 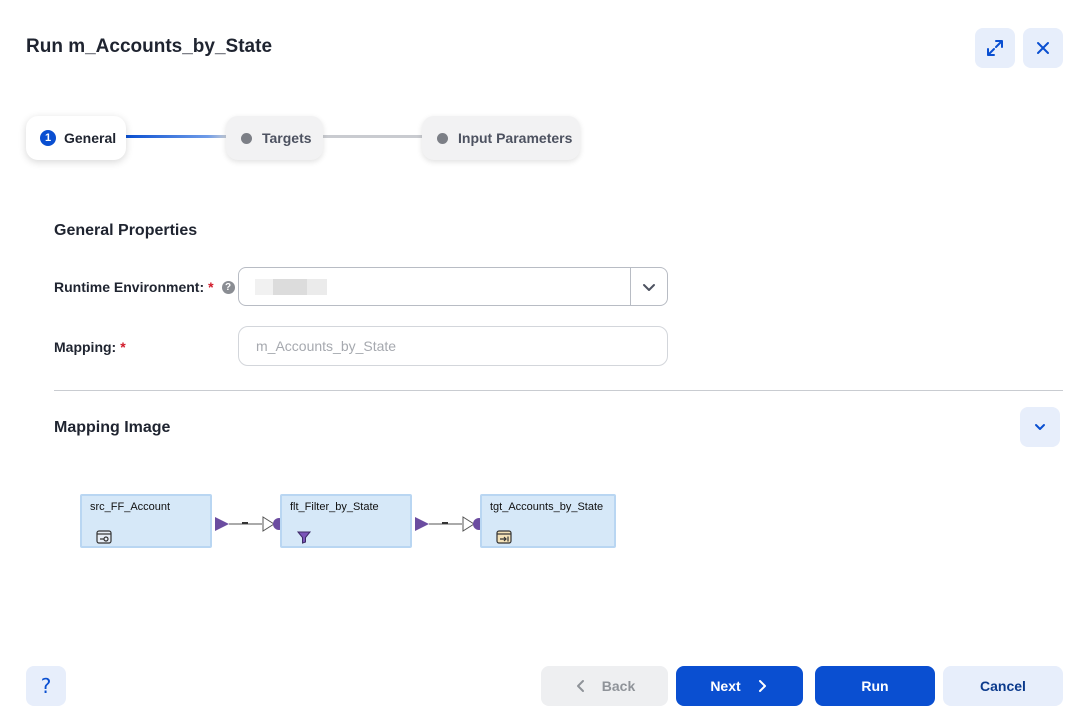 I want to click on cancel-button: Cancel, so click(x=1003, y=686).